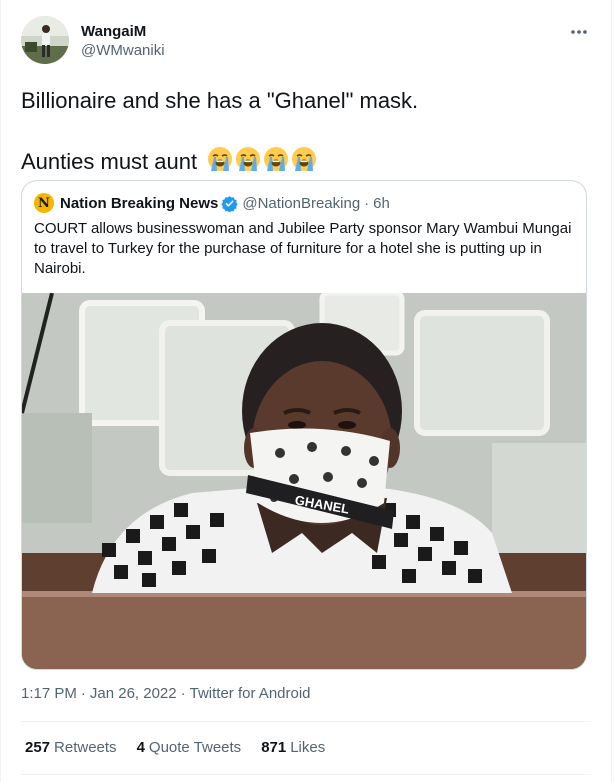 The height and width of the screenshot is (782, 614). What do you see at coordinates (308, 747) in the screenshot?
I see `likes-label: Likes` at bounding box center [308, 747].